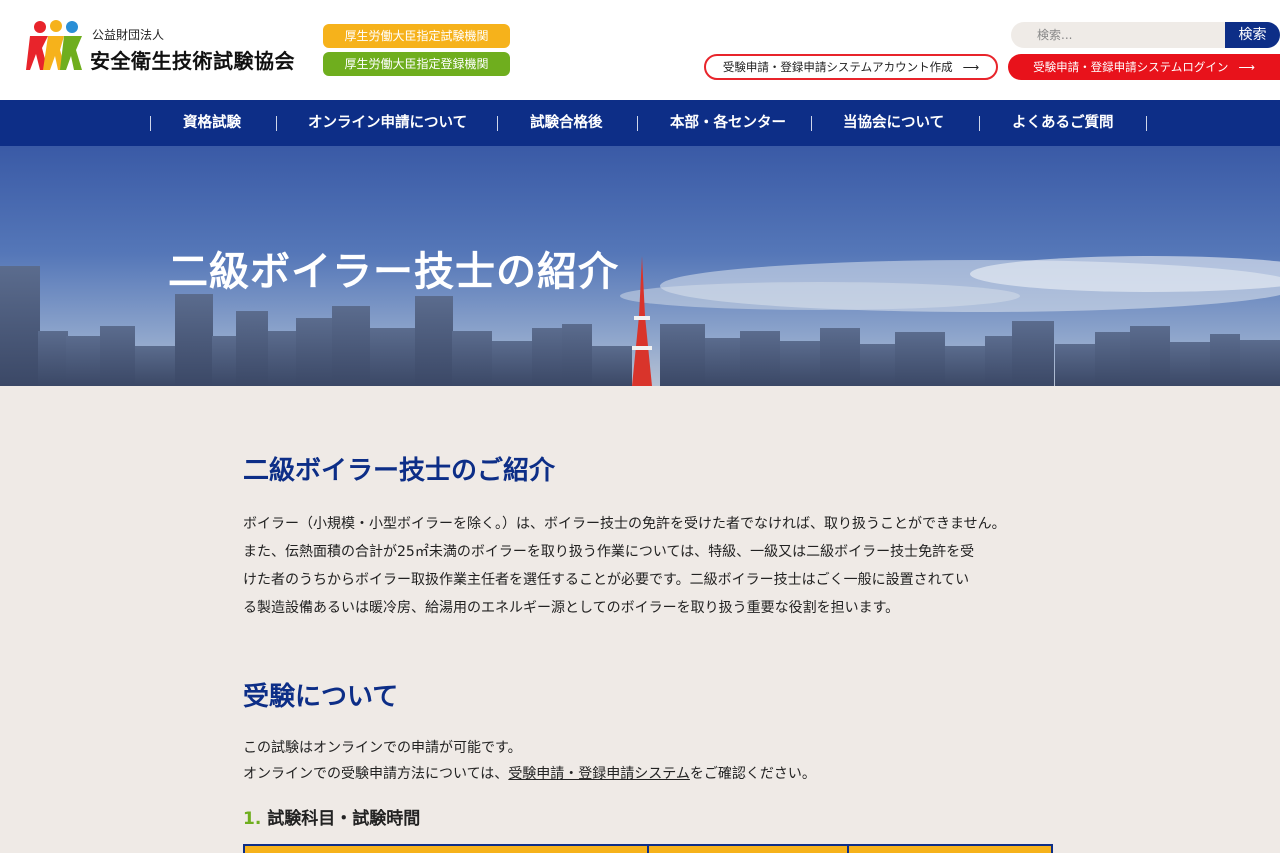  I want to click on nav-item-exams: 資格試験, so click(212, 123).